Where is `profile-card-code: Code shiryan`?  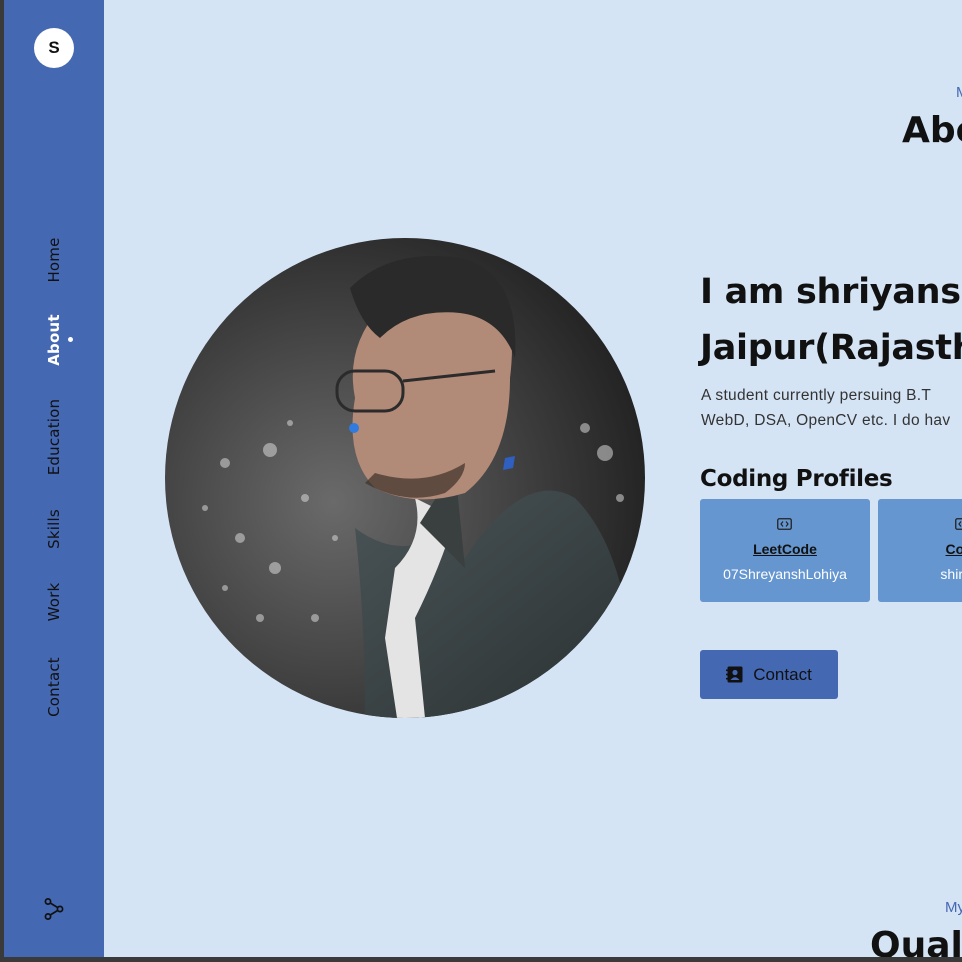 profile-card-code: Code shiryan is located at coordinates (920, 550).